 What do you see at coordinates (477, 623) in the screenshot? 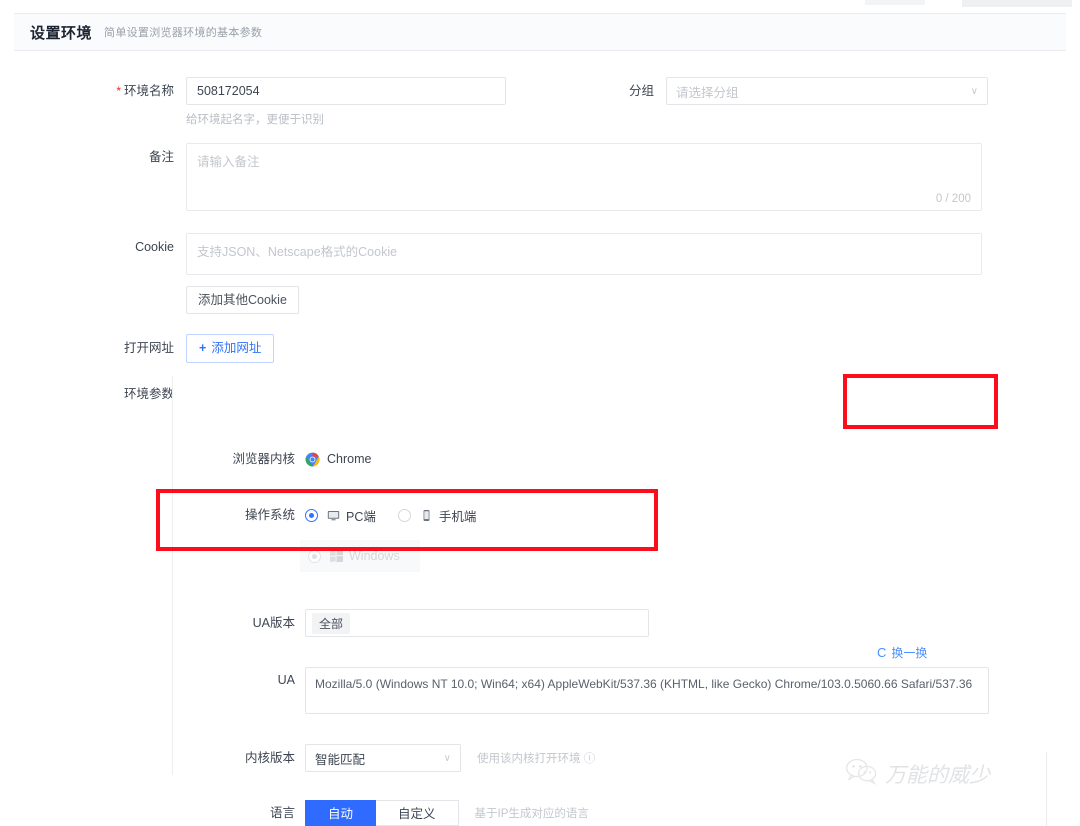
I see `ua-version-input: 全部` at bounding box center [477, 623].